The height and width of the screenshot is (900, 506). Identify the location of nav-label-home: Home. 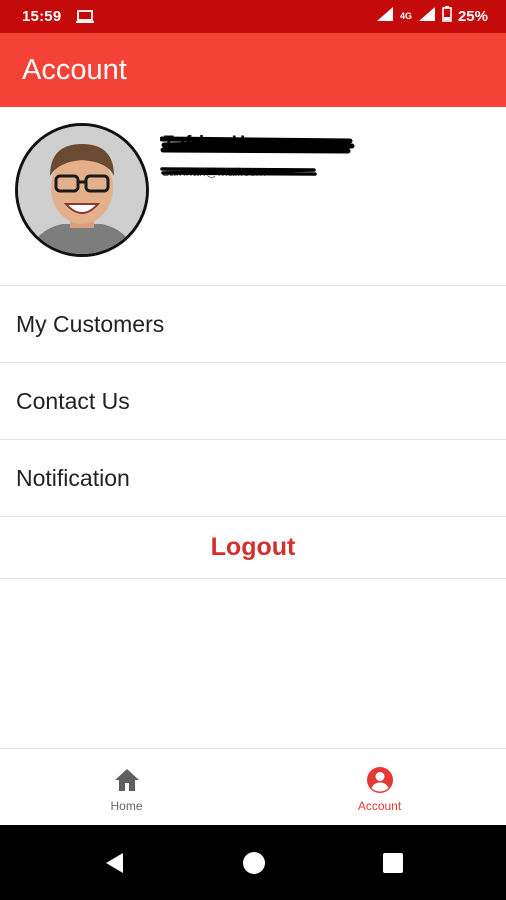
(126, 806).